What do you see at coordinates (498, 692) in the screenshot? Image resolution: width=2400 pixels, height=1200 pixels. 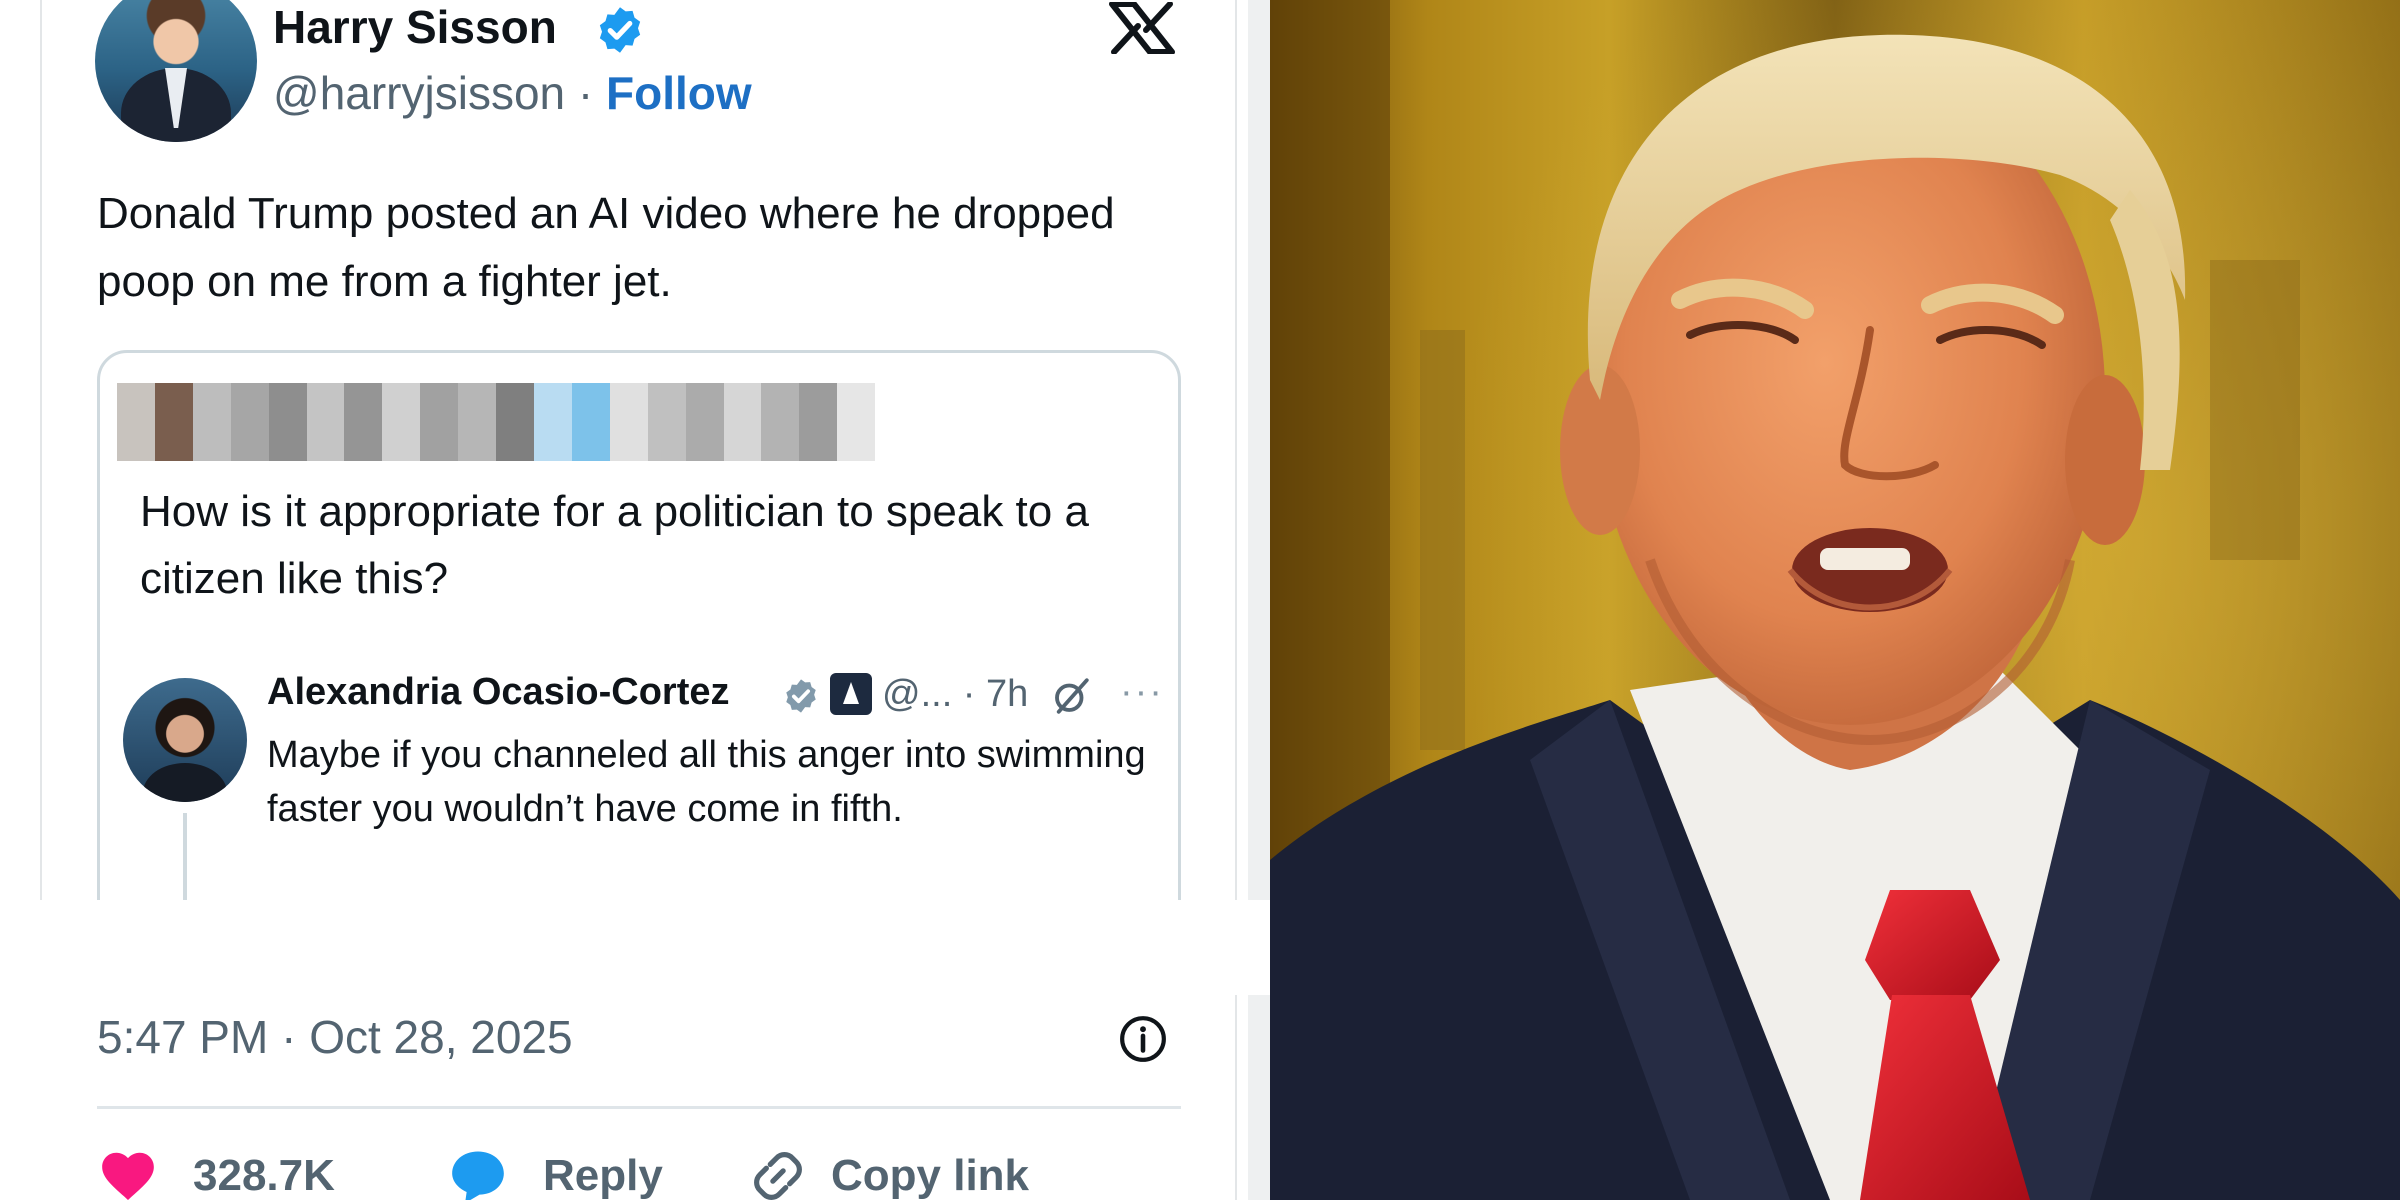 I see `reply-author-name: Alexandria Ocasio-Cortez` at bounding box center [498, 692].